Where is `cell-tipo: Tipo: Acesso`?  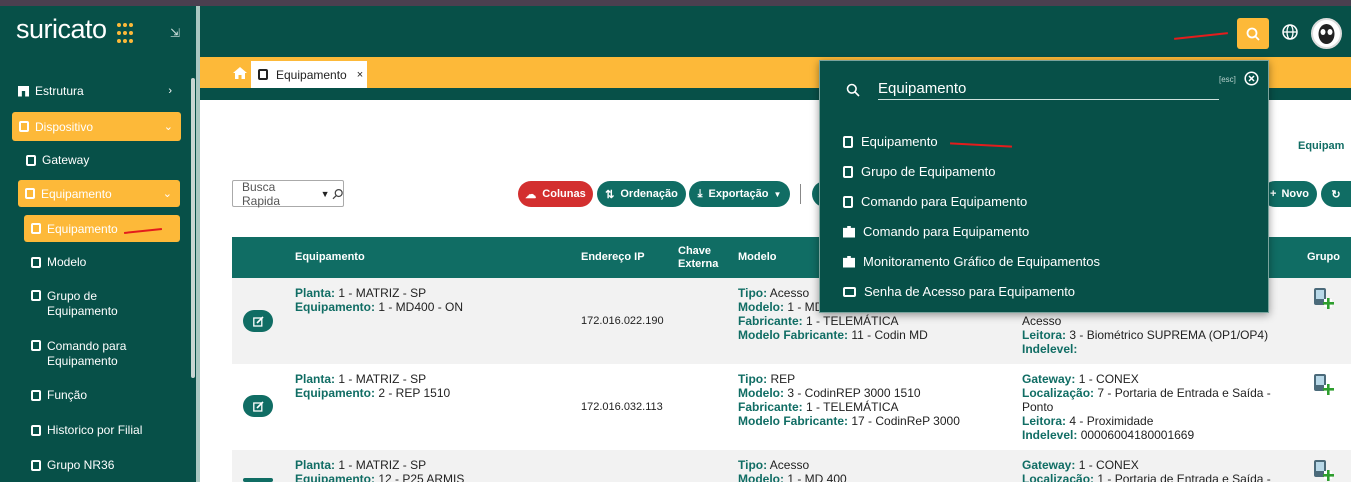 cell-tipo: Tipo: Acesso is located at coordinates (773, 465).